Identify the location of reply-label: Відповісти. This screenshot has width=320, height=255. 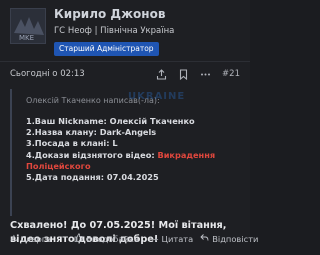
(235, 239).